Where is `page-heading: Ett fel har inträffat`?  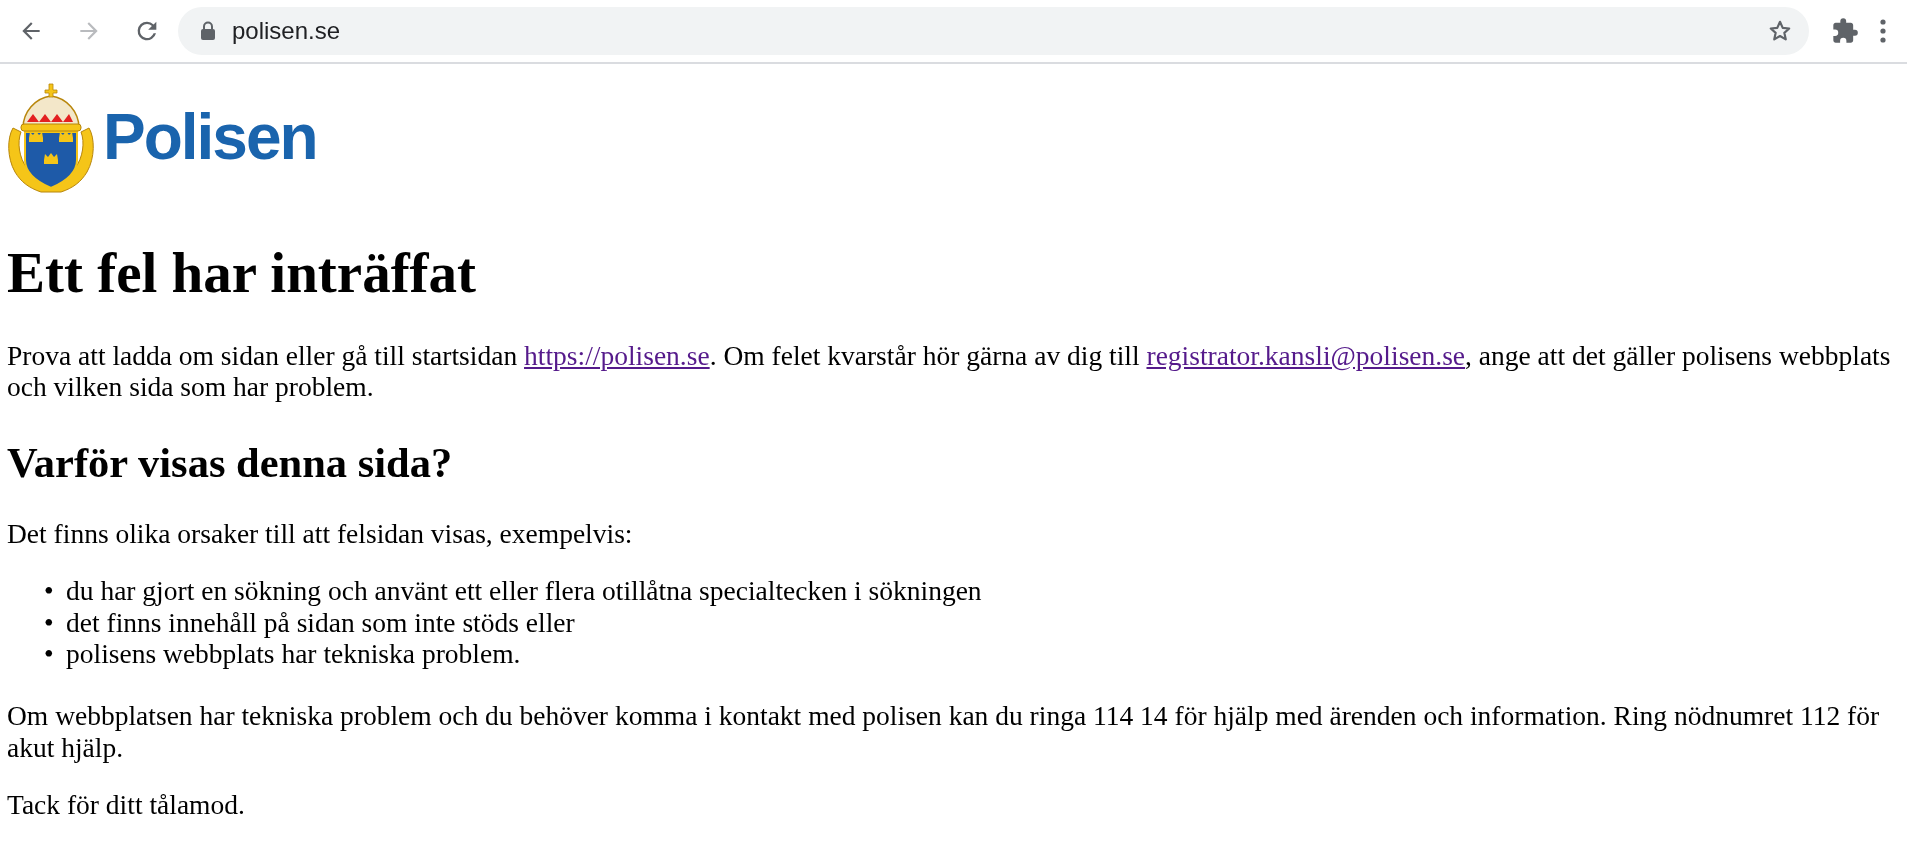 page-heading: Ett fel har inträffat is located at coordinates (242, 273).